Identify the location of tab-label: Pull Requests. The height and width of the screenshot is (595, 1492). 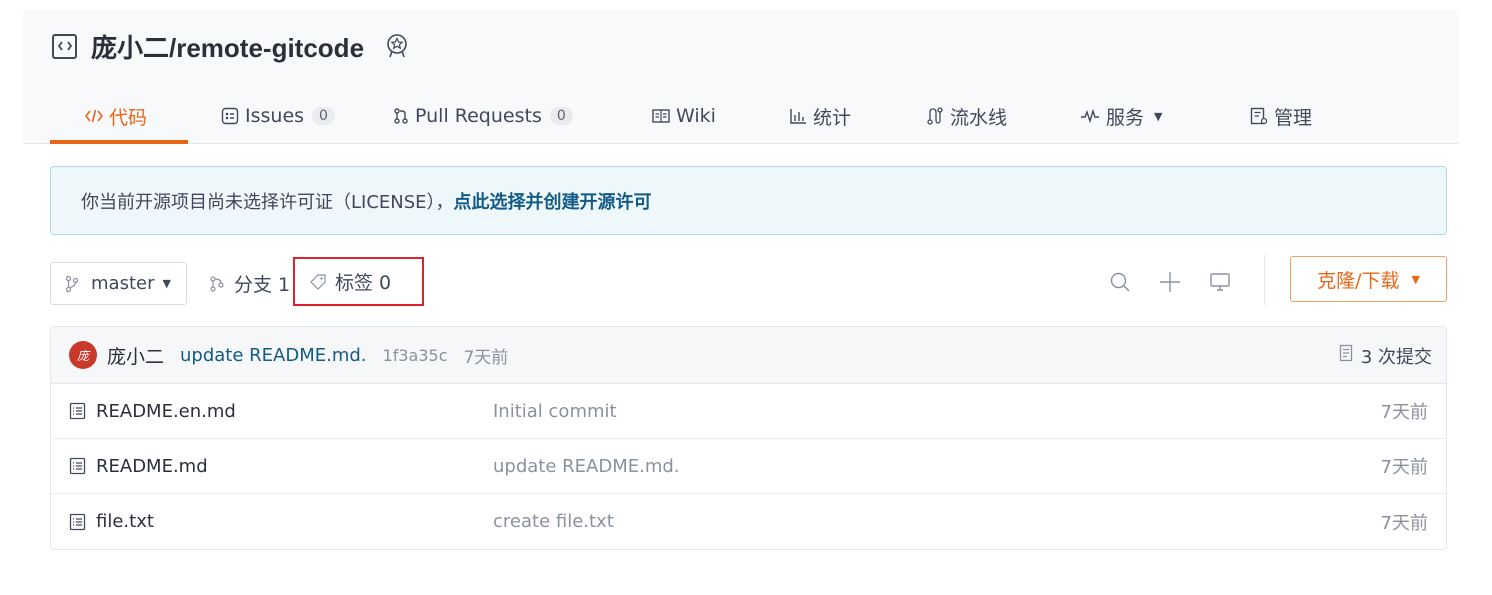
(478, 116).